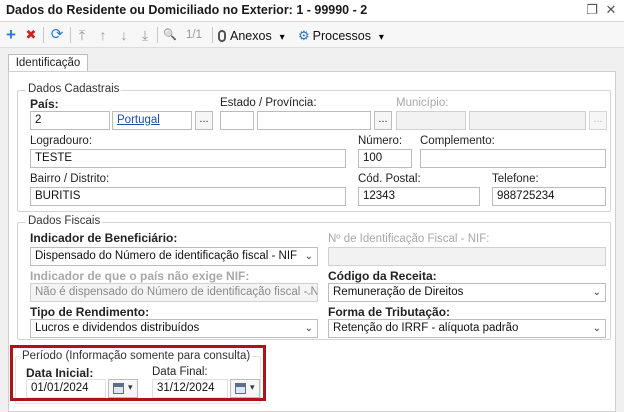 Image resolution: width=624 pixels, height=412 pixels. I want to click on previous-record-icon: ↑, so click(103, 35).